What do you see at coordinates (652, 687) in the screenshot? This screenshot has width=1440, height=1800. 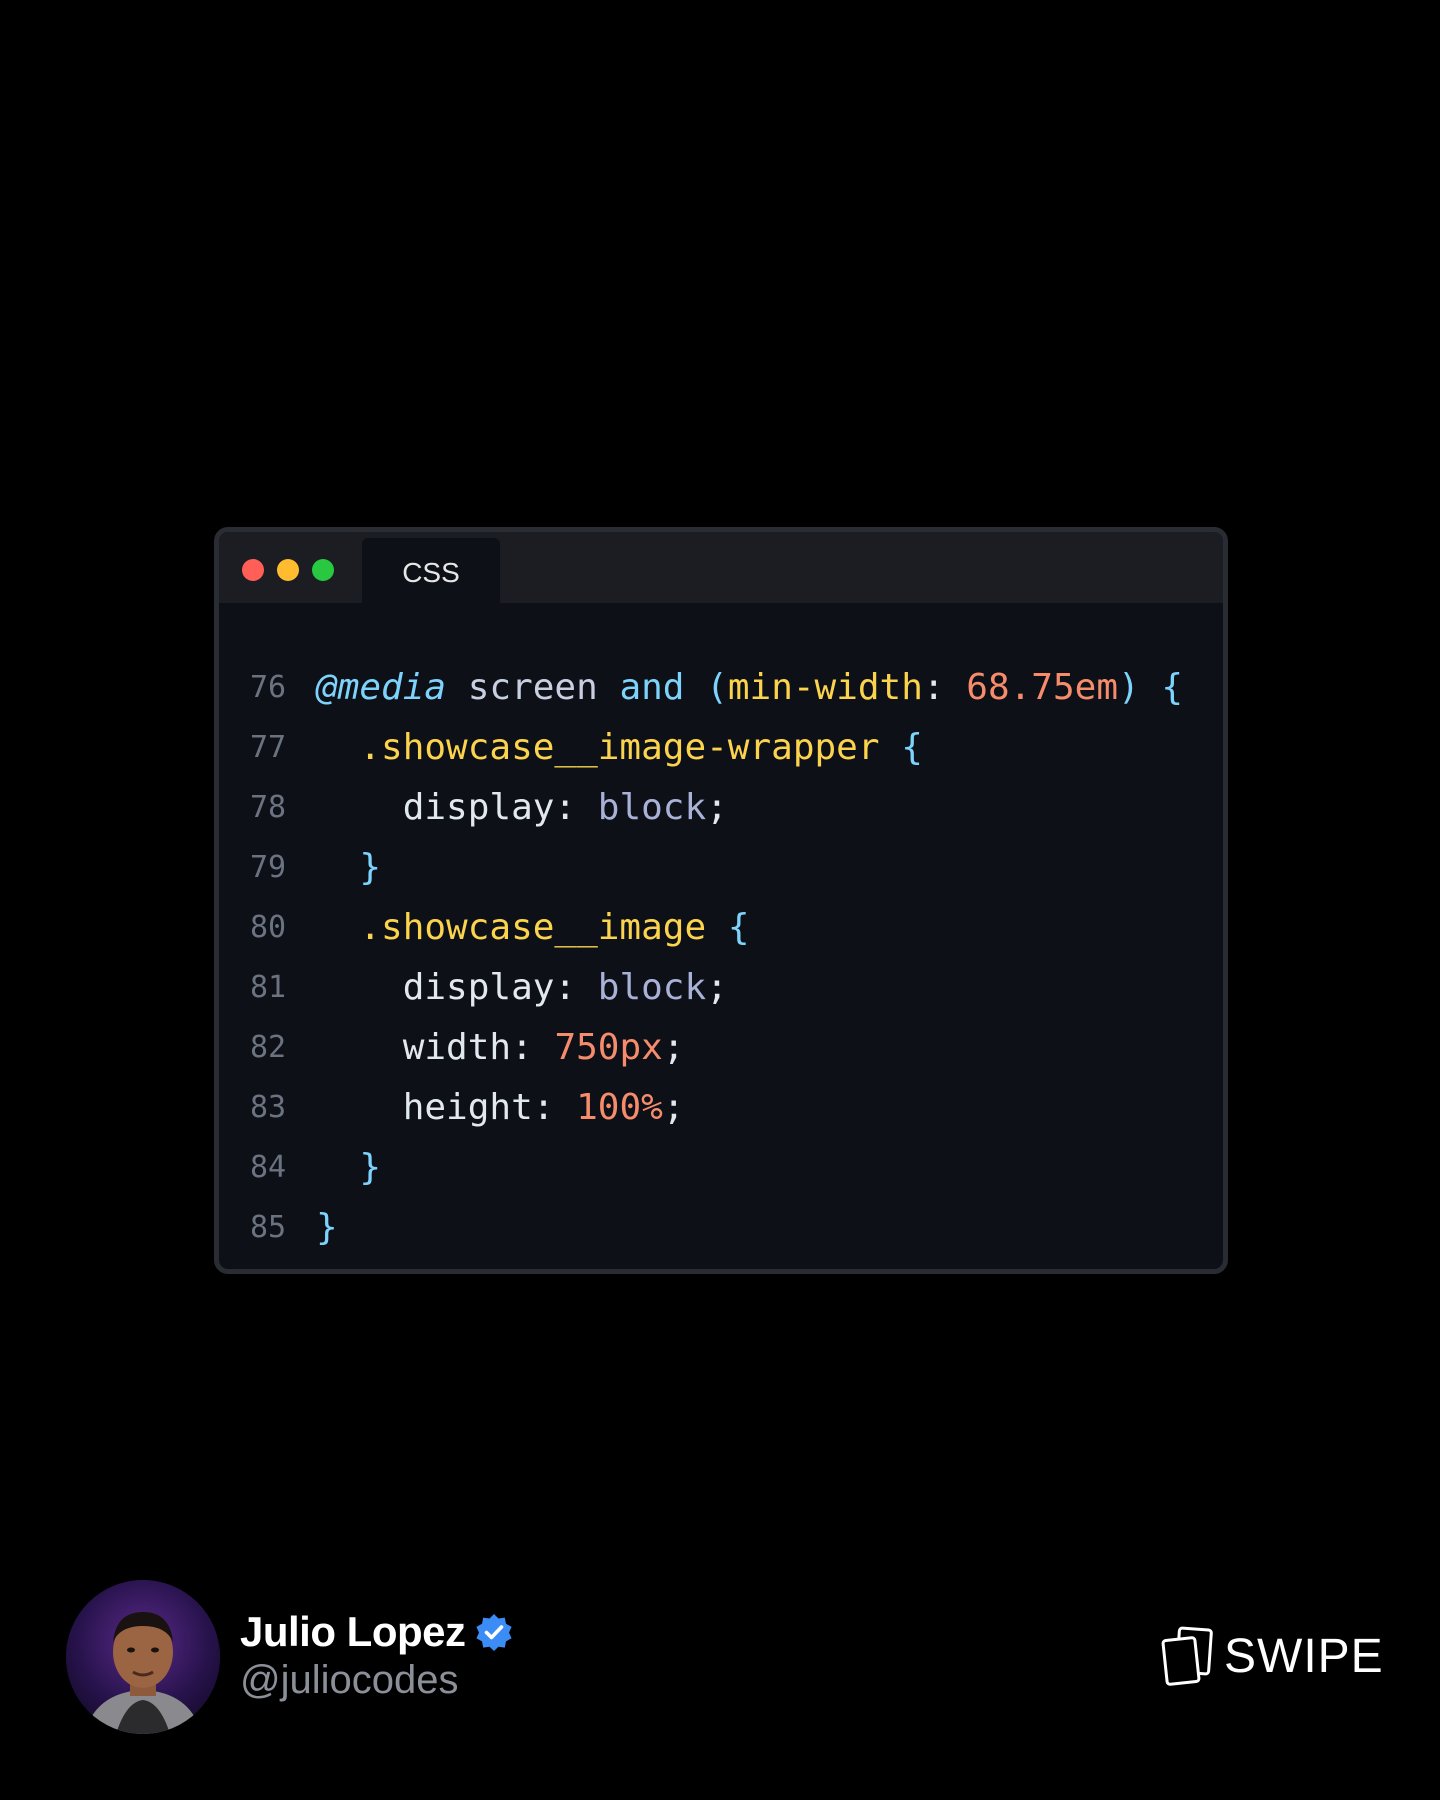 I see `code-token: and` at bounding box center [652, 687].